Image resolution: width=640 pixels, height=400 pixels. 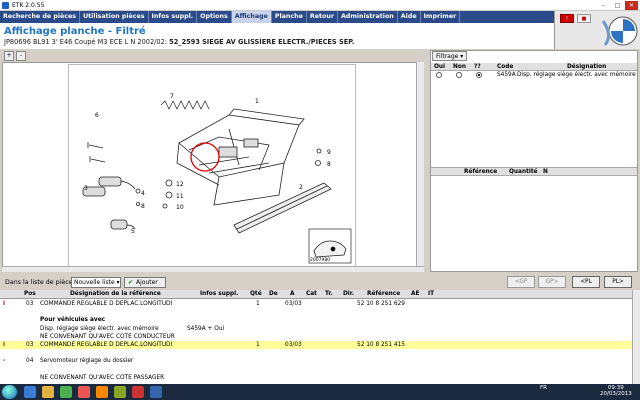 I want to click on clock: 09:39 20/03/2013, so click(x=616, y=391).